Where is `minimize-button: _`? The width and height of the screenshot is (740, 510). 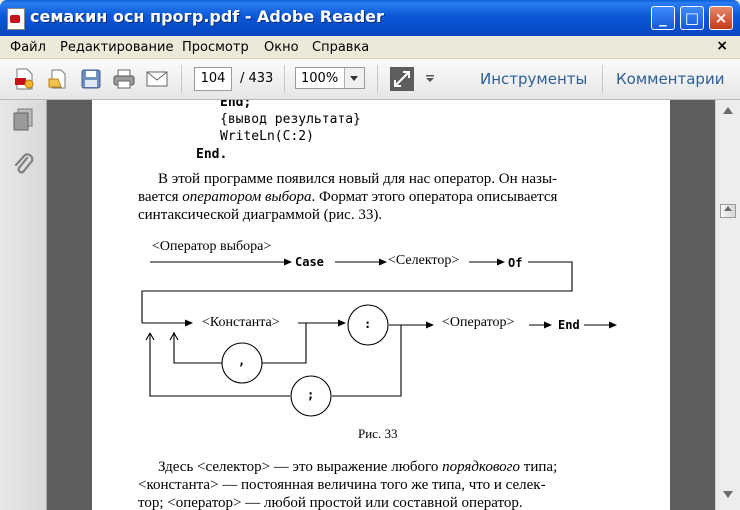
minimize-button: _ is located at coordinates (663, 18).